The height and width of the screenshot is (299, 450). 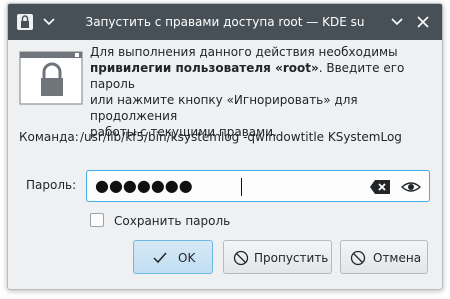 What do you see at coordinates (397, 22) in the screenshot?
I see `minimize-chevron-icon` at bounding box center [397, 22].